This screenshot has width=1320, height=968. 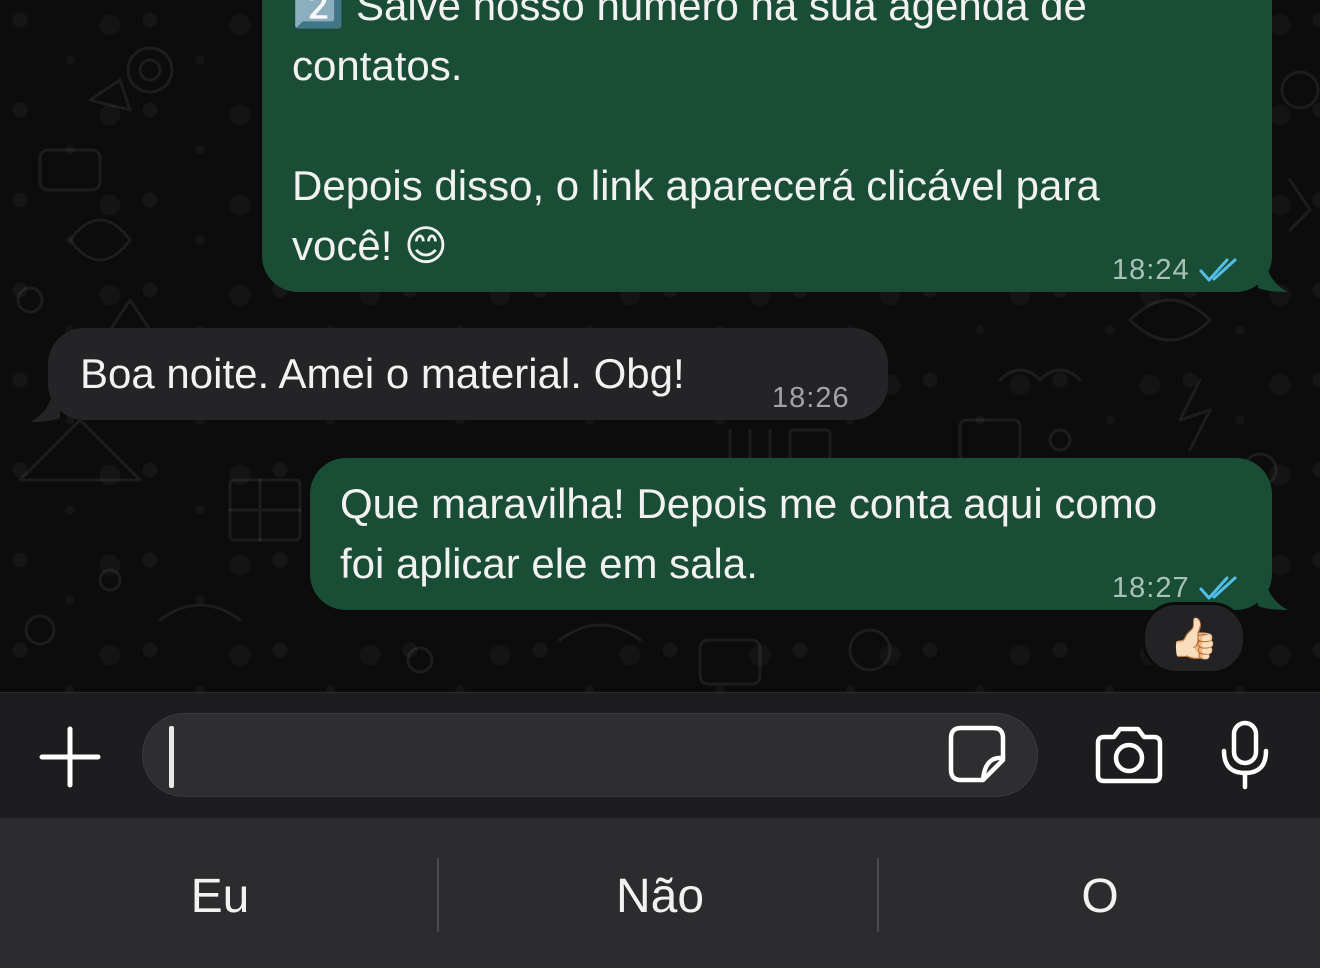 I want to click on suggestion-1: Eu, so click(x=220, y=896).